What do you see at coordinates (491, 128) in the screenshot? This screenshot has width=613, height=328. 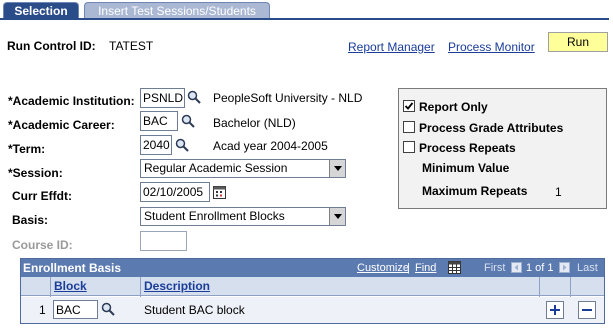 I see `process-grade-attributes-label: Process Grade Attributes` at bounding box center [491, 128].